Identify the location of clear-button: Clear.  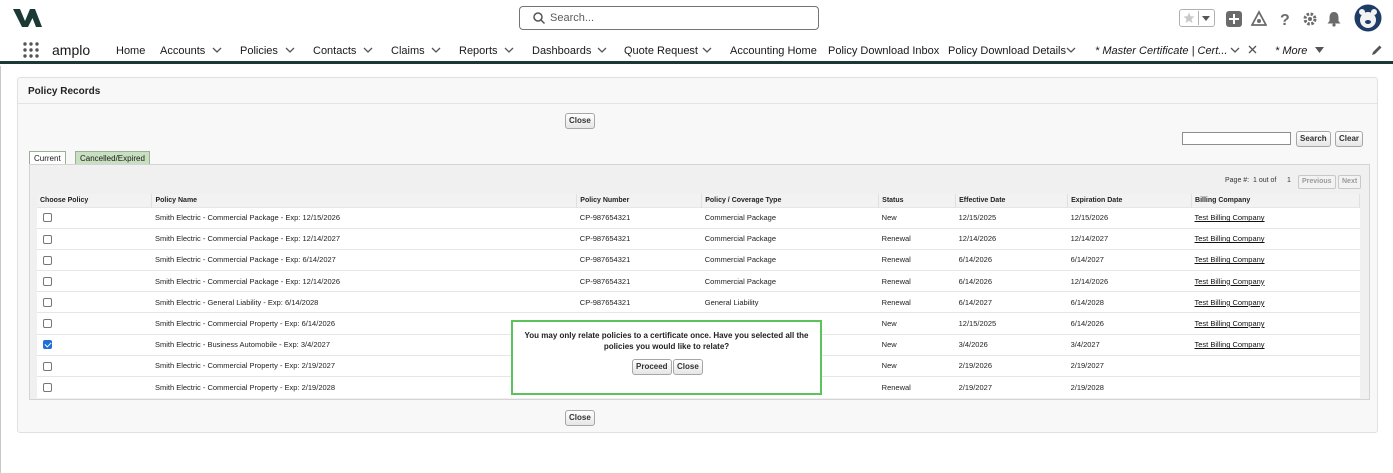
(1349, 139).